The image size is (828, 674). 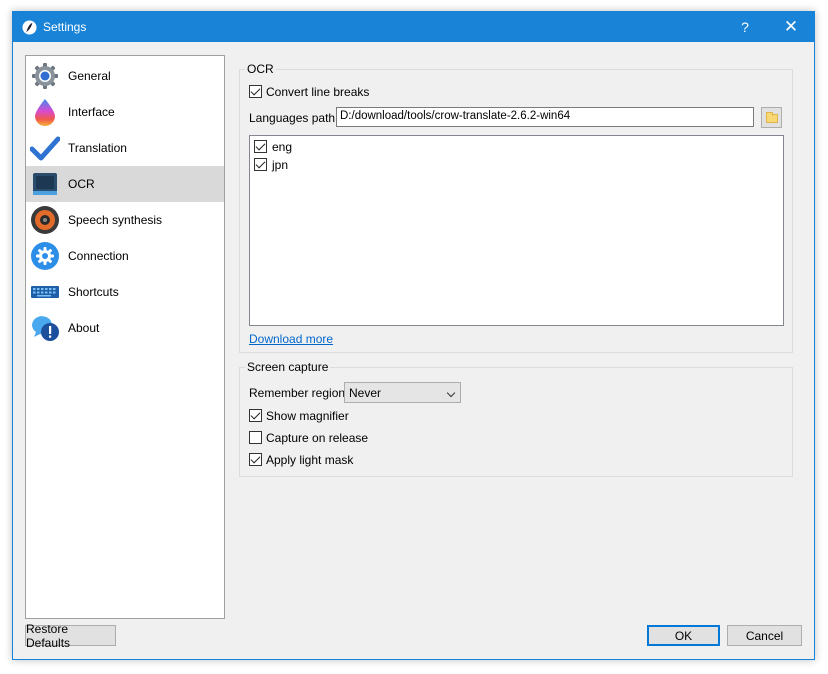 I want to click on show-magnifier-checkbox, so click(x=255, y=415).